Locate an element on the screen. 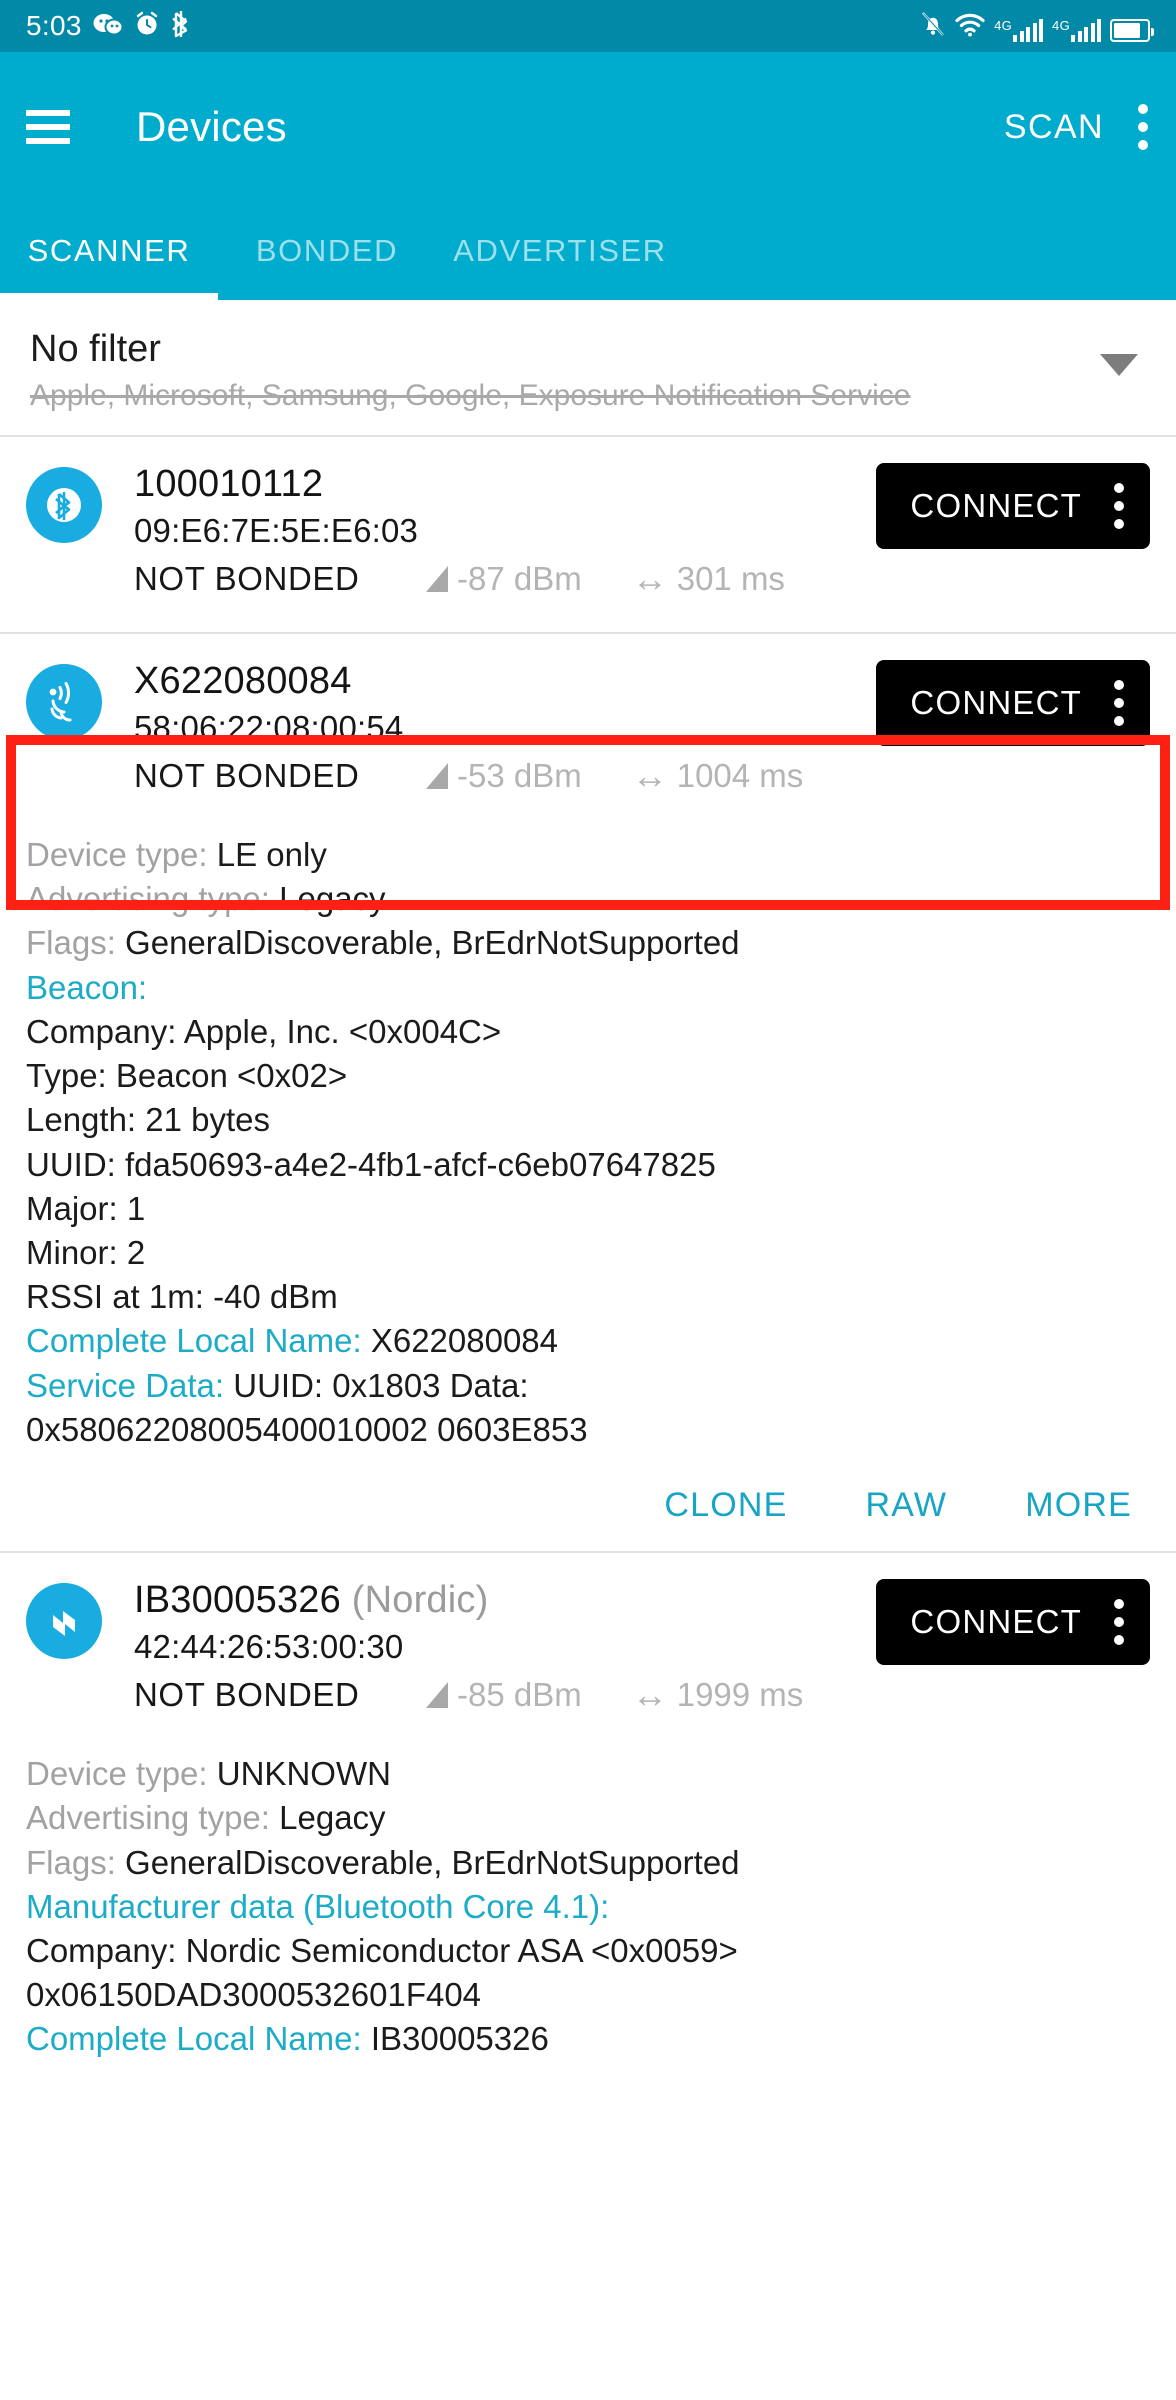 This screenshot has width=1176, height=2400. status-bar-right: 4G 4G is located at coordinates (1037, 26).